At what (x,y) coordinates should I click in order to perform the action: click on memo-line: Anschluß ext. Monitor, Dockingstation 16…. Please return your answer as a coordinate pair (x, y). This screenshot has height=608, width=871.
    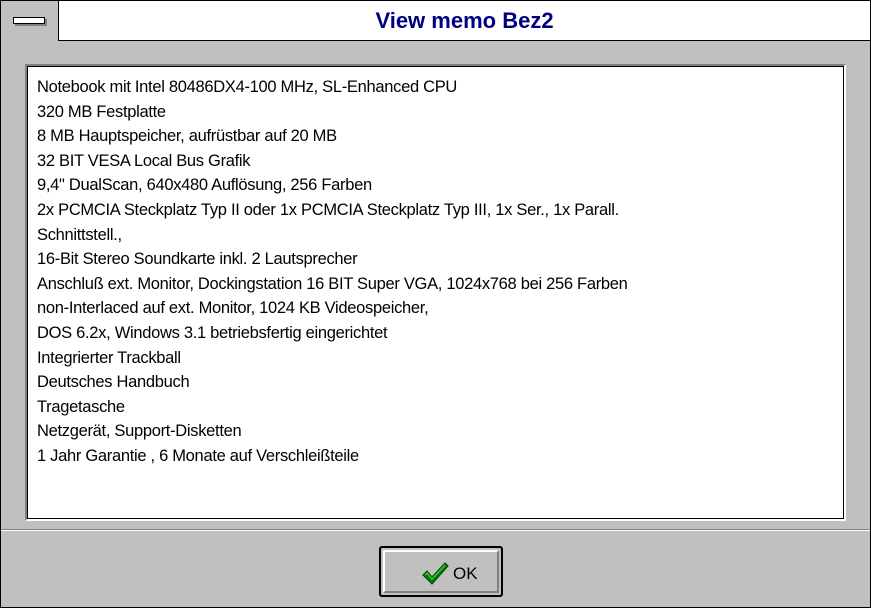
    Looking at the image, I should click on (332, 283).